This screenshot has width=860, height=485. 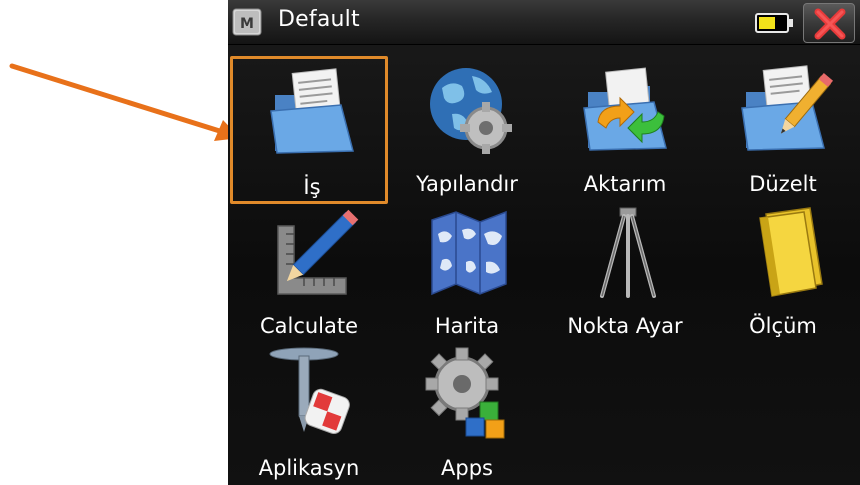 I want to click on menu-item-apps: Apps, so click(x=467, y=412).